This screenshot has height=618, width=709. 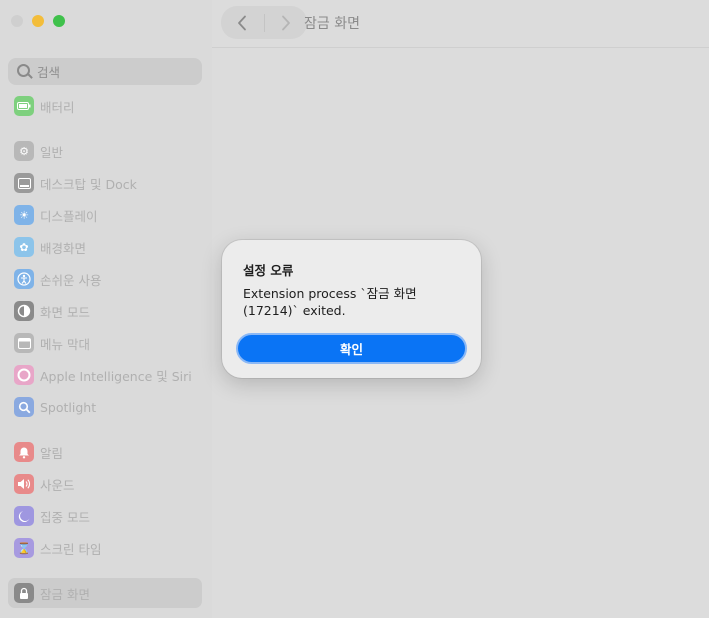 I want to click on sidebar-item-label: 잠금 화면, so click(x=65, y=594).